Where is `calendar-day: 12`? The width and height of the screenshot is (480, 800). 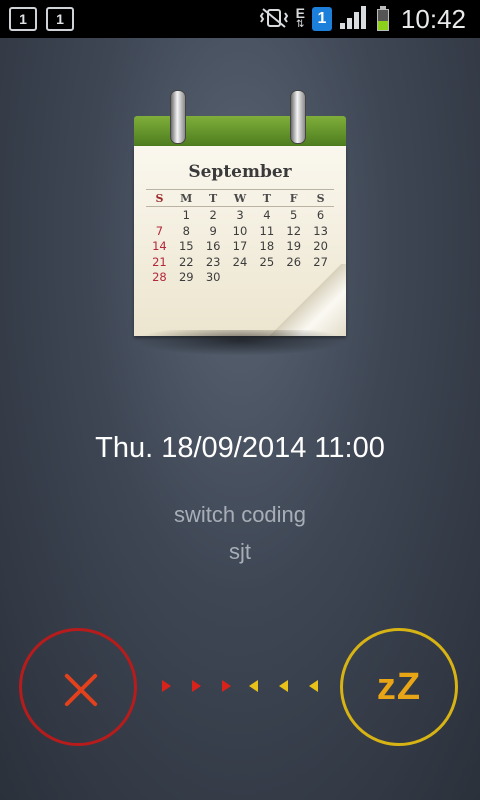
calendar-day: 12 is located at coordinates (294, 230).